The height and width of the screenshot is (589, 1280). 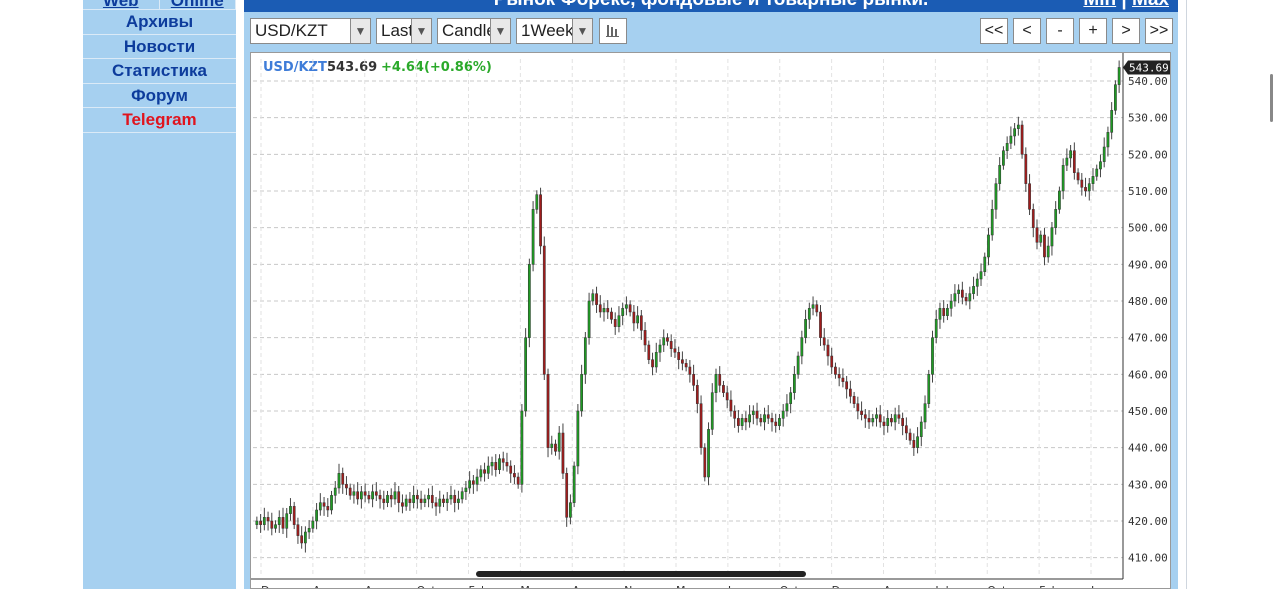 I want to click on sidebar-item-statistics: Статистика, so click(x=159, y=70).